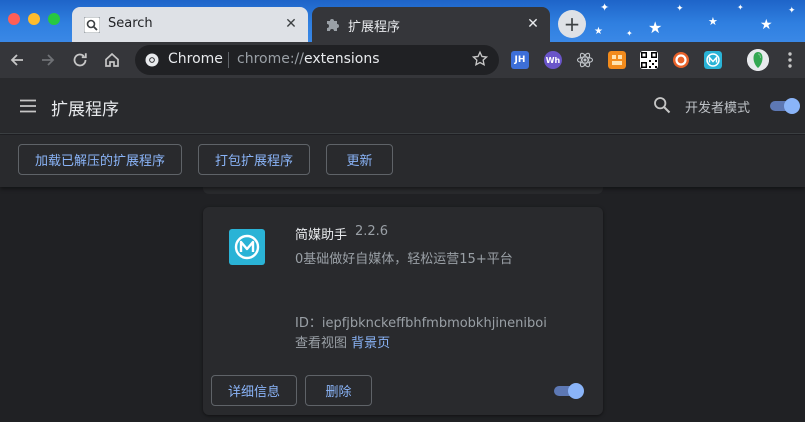  I want to click on developer-mode-toggle, so click(784, 106).